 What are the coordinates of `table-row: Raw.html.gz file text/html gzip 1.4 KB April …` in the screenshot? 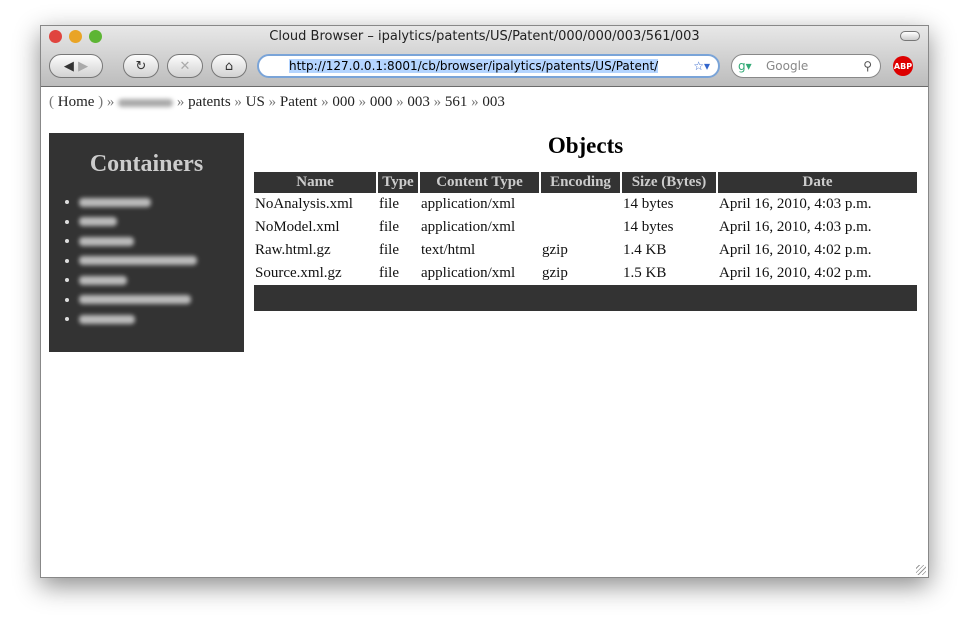 It's located at (585, 250).